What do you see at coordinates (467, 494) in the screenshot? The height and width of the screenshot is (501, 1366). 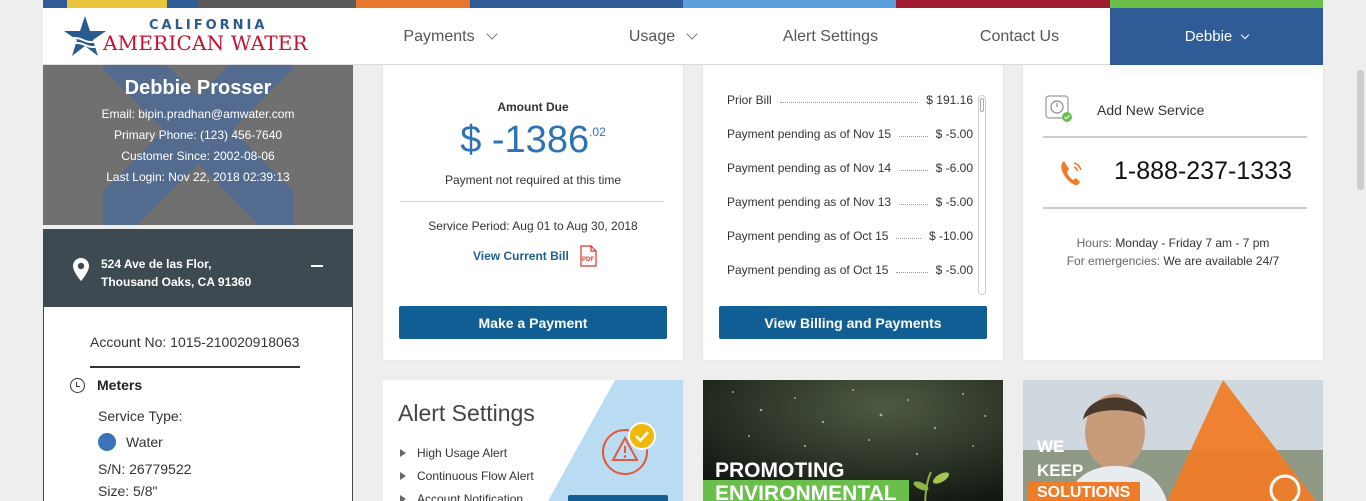 I see `alert-item-account-notification: Account Notification` at bounding box center [467, 494].